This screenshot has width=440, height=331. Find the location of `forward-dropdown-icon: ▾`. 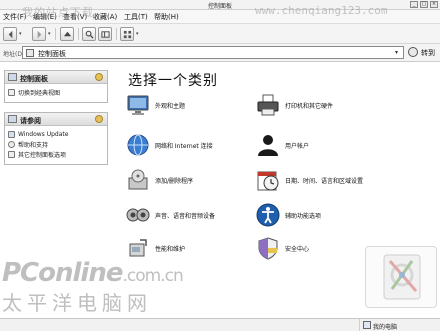

forward-dropdown-icon: ▾ is located at coordinates (49, 34).